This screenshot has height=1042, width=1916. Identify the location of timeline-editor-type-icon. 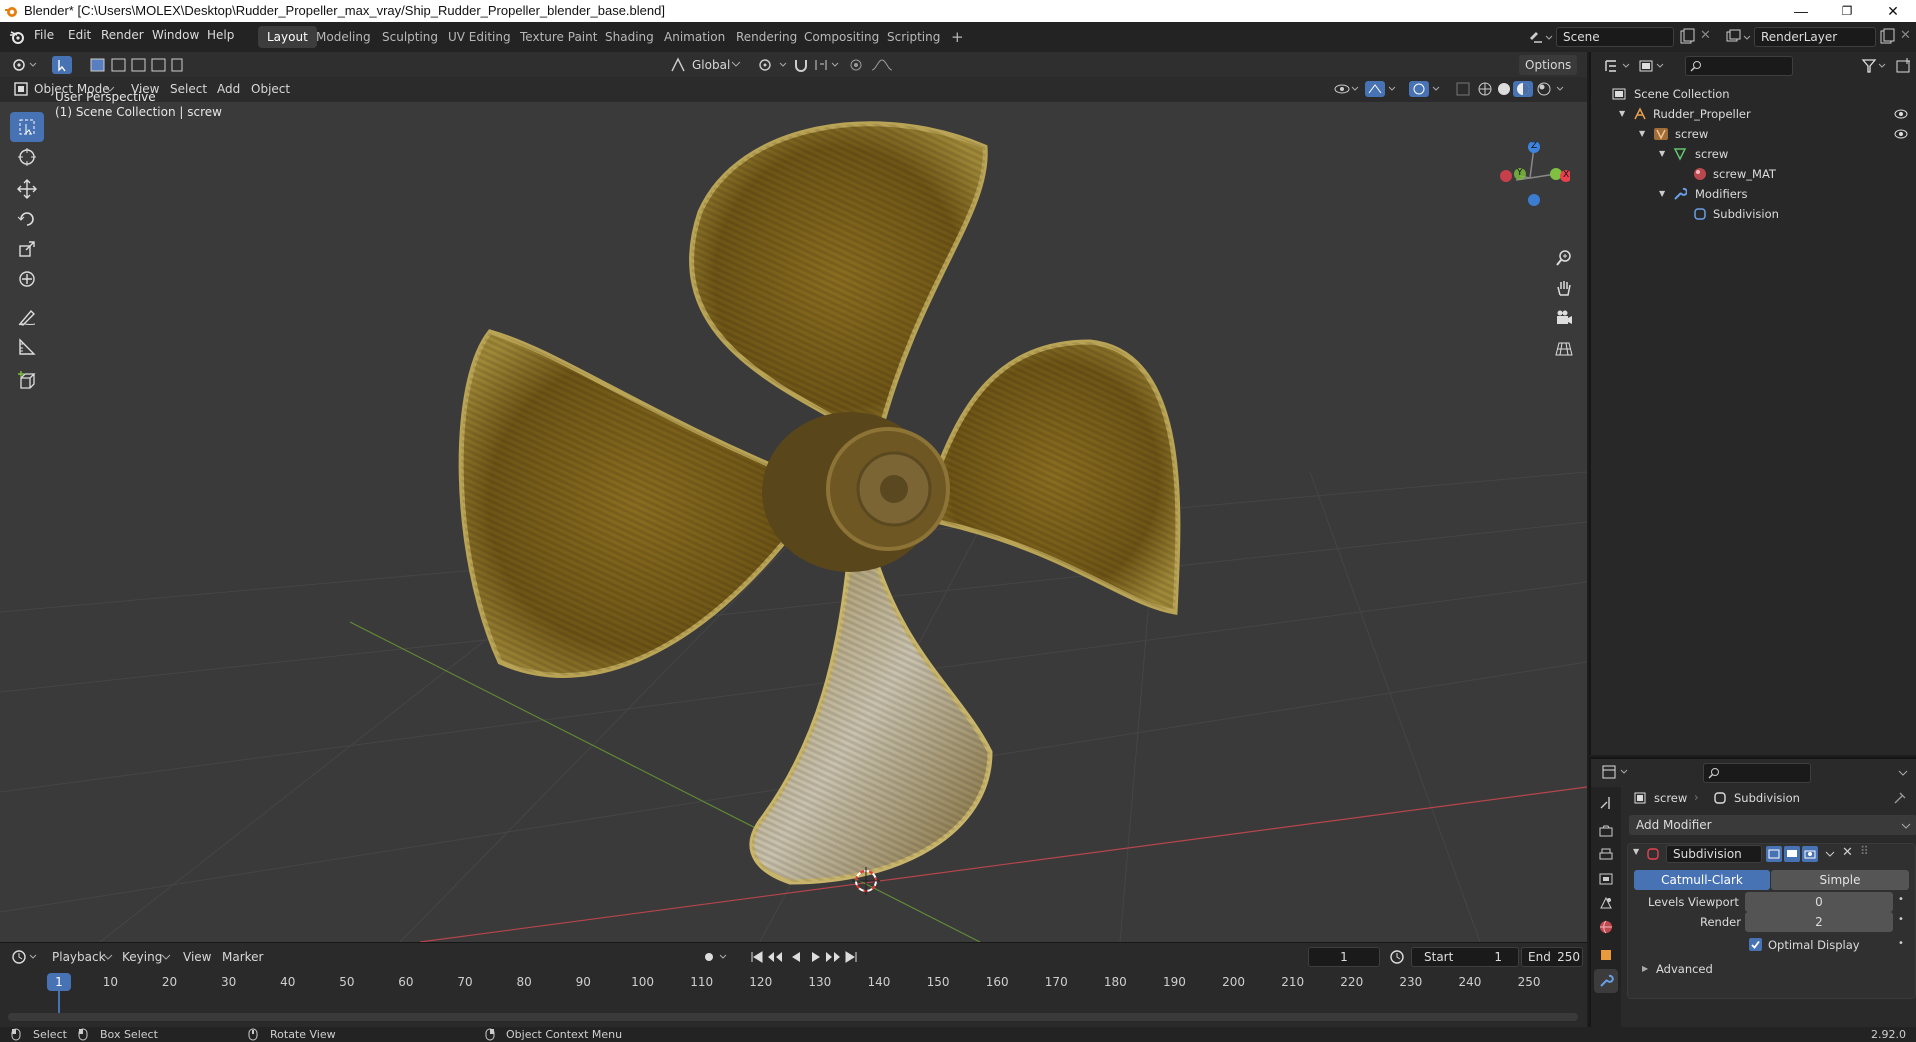
(25, 957).